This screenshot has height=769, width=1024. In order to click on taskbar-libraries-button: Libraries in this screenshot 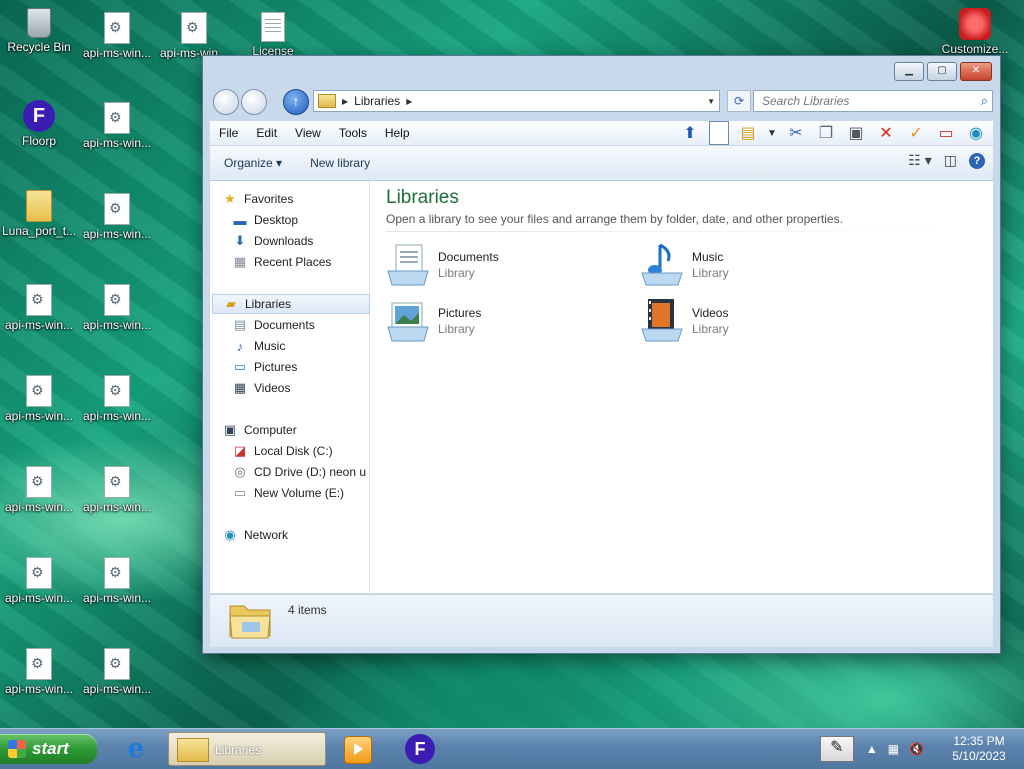, I will do `click(247, 749)`.